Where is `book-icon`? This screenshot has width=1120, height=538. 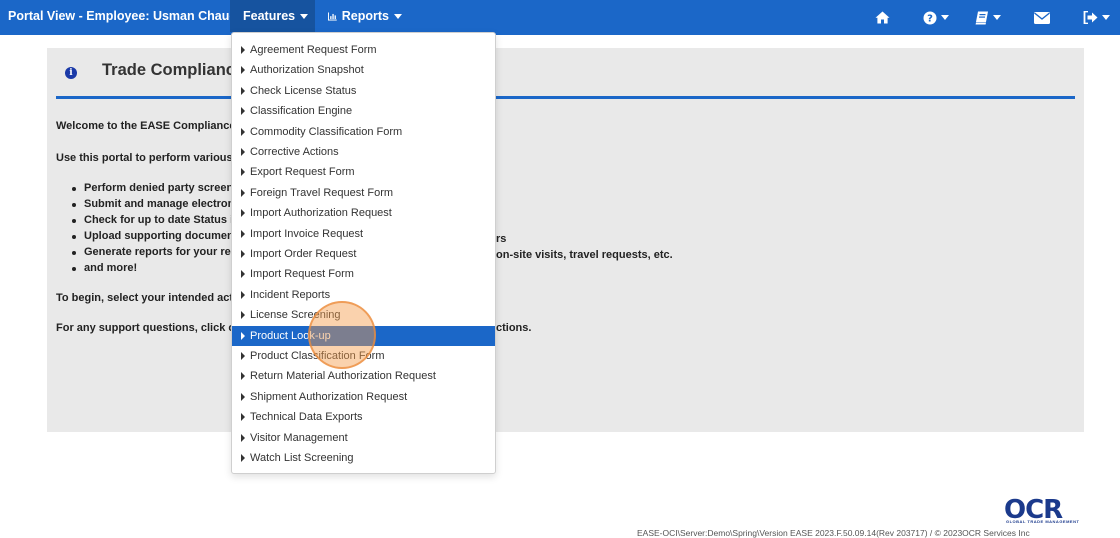 book-icon is located at coordinates (981, 17).